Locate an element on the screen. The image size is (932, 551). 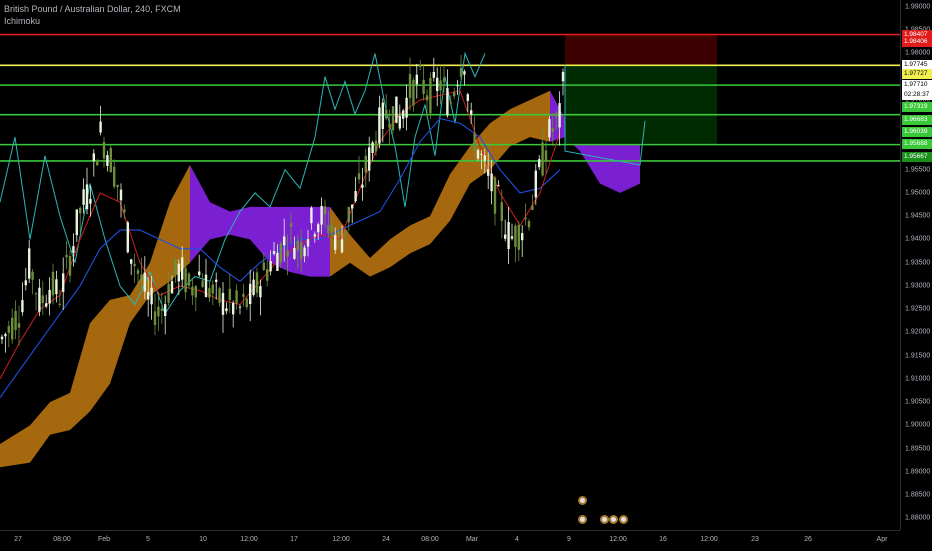
price-tick-label: 1.92500 is located at coordinates (918, 309).